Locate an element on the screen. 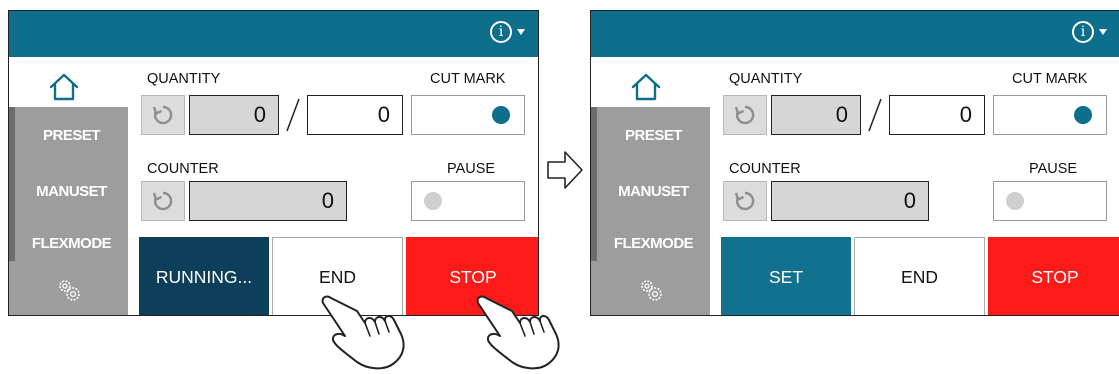 This screenshot has width=1119, height=374. right-arrow-icon is located at coordinates (565, 170).